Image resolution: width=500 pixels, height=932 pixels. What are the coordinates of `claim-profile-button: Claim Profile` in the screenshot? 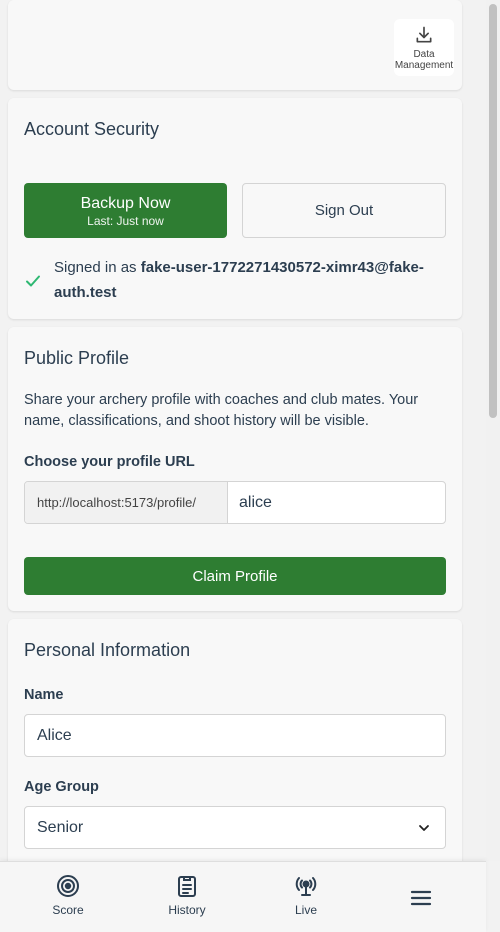 It's located at (235, 576).